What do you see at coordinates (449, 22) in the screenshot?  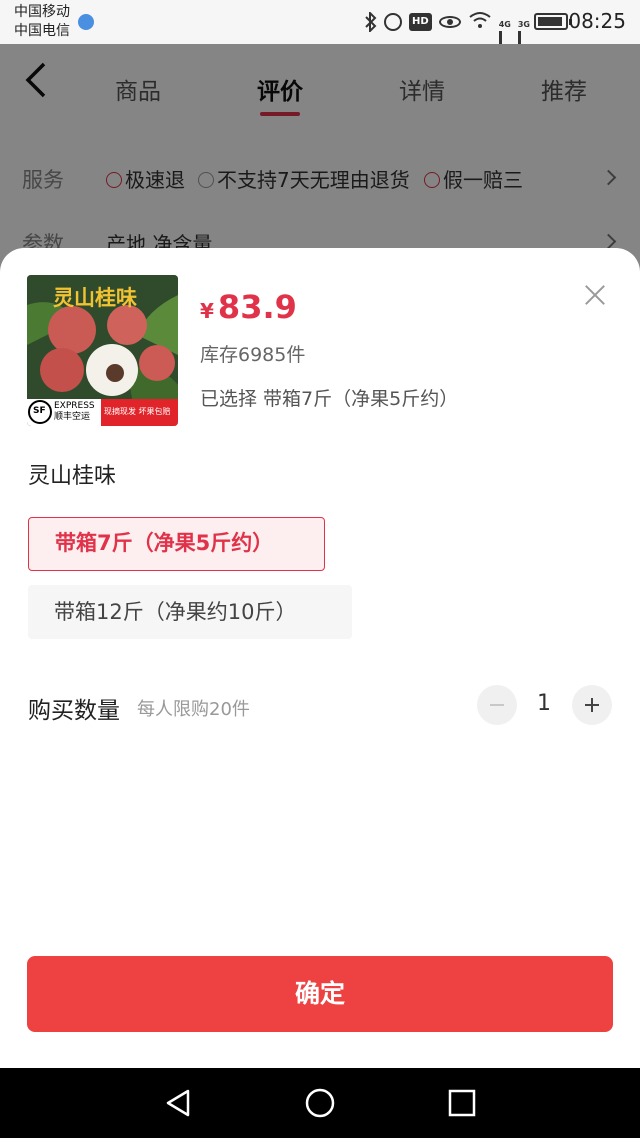 I see `eye-comfort-icon` at bounding box center [449, 22].